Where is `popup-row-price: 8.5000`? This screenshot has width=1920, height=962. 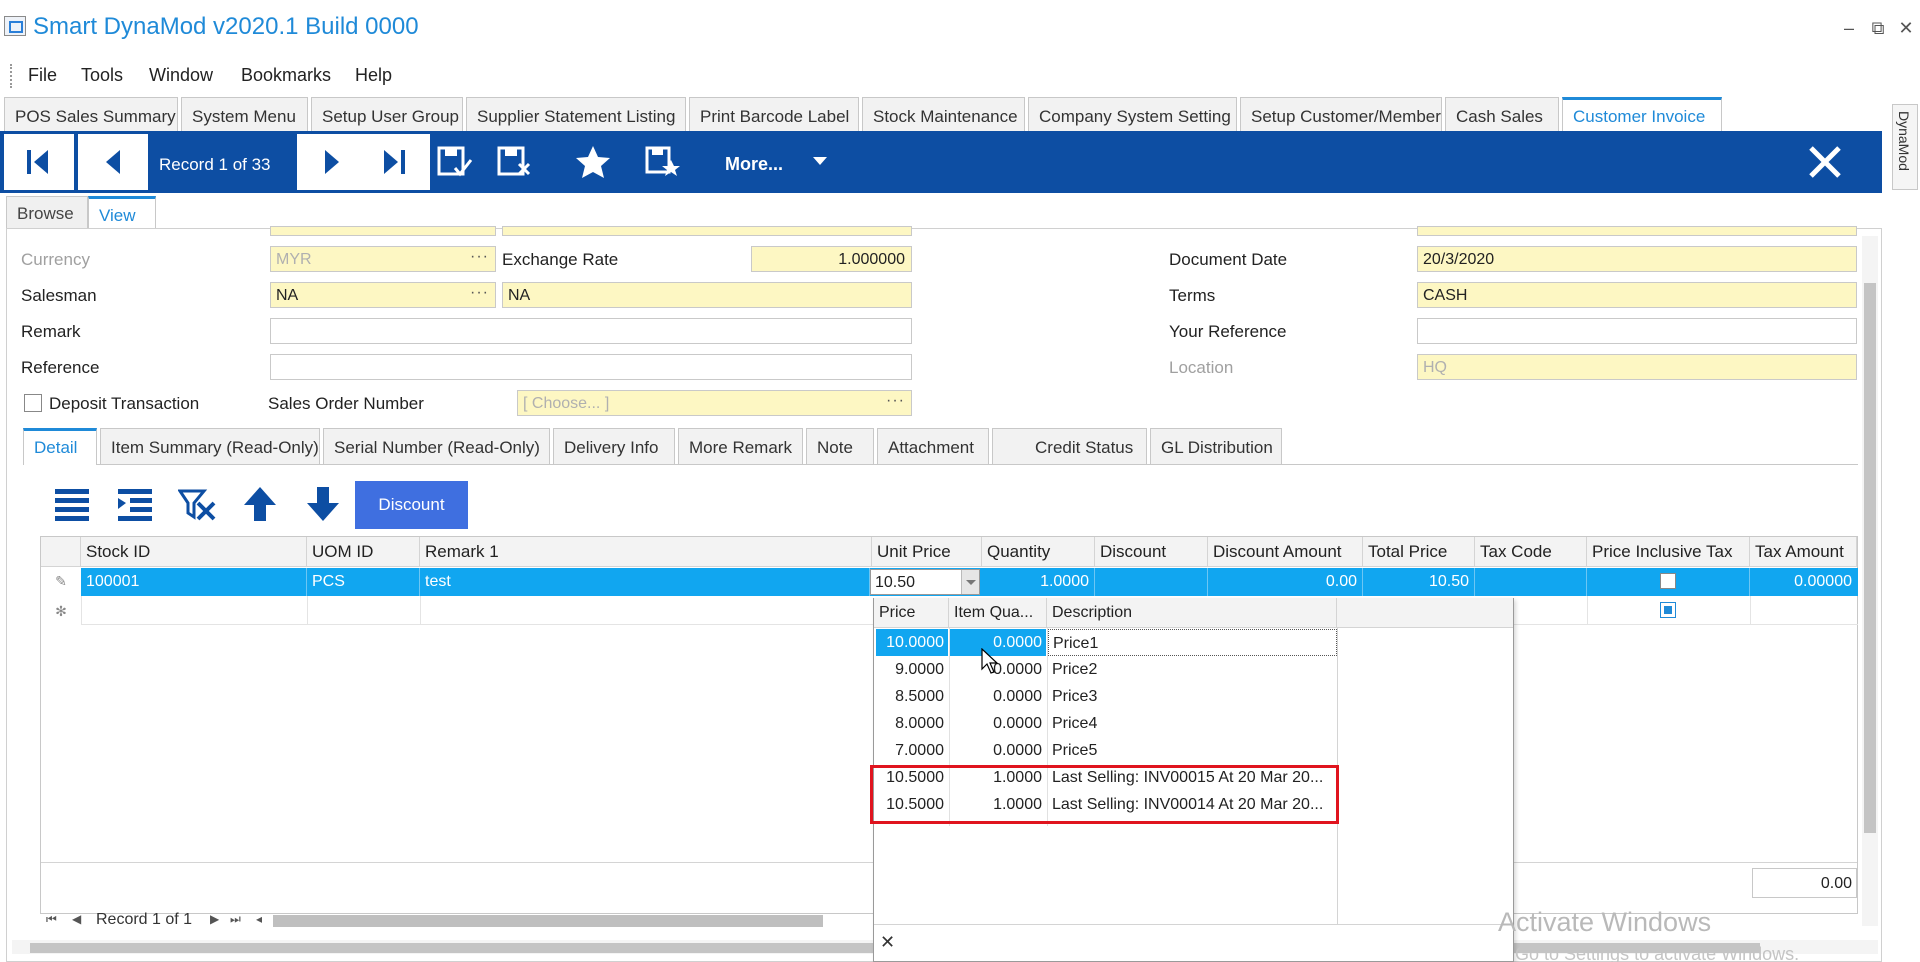
popup-row-price: 8.5000 is located at coordinates (912, 696).